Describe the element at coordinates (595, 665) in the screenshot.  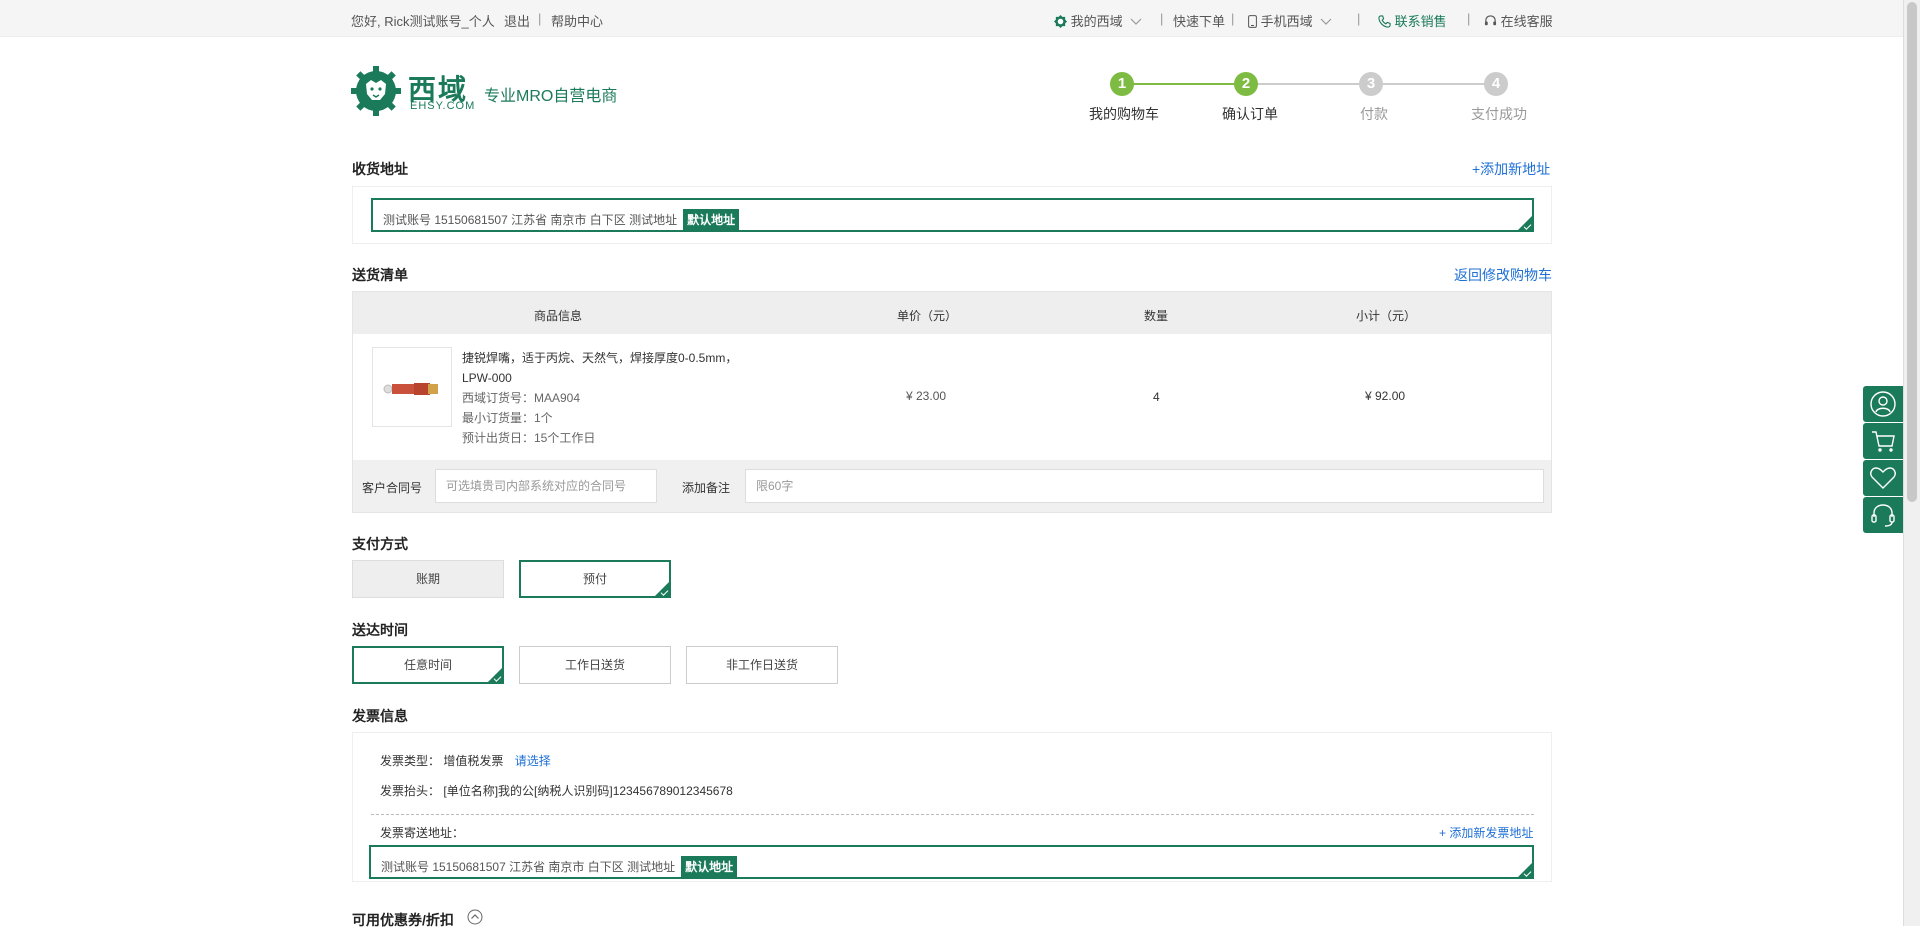
I see `delivery-workday-option: 工作日送货` at that location.